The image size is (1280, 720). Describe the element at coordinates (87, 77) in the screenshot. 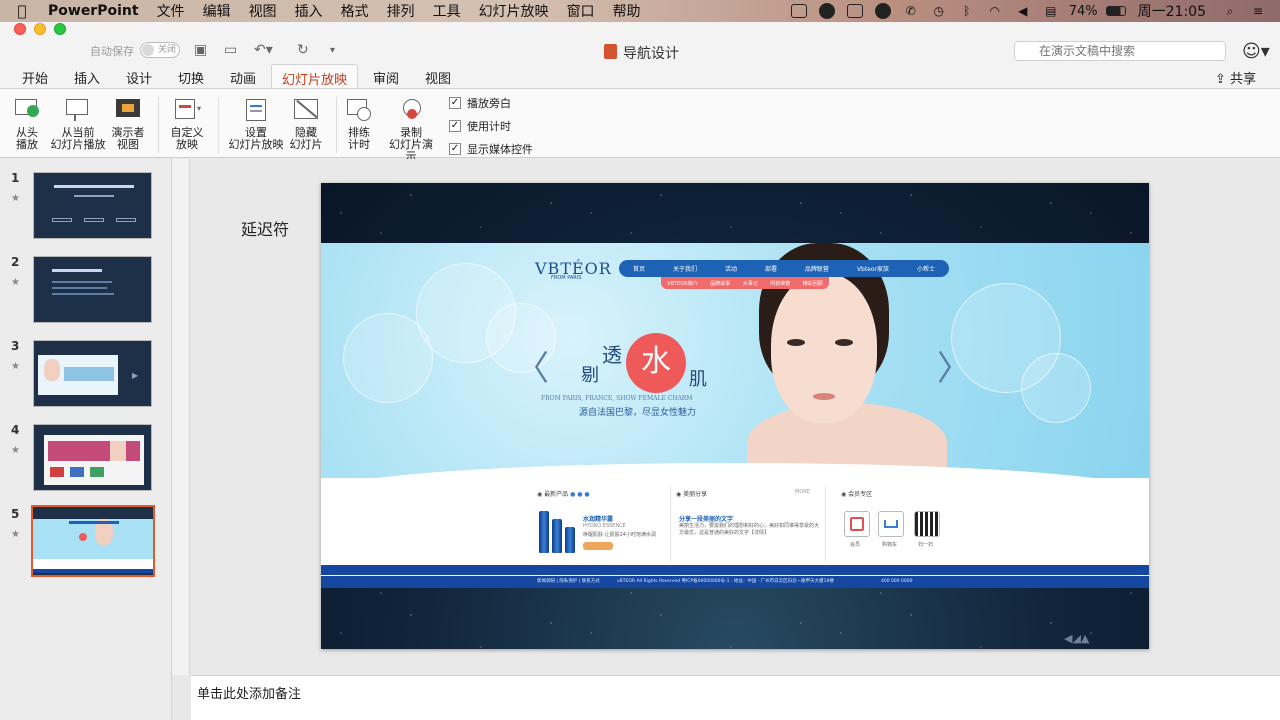

I see `tab-insert: 插入` at that location.